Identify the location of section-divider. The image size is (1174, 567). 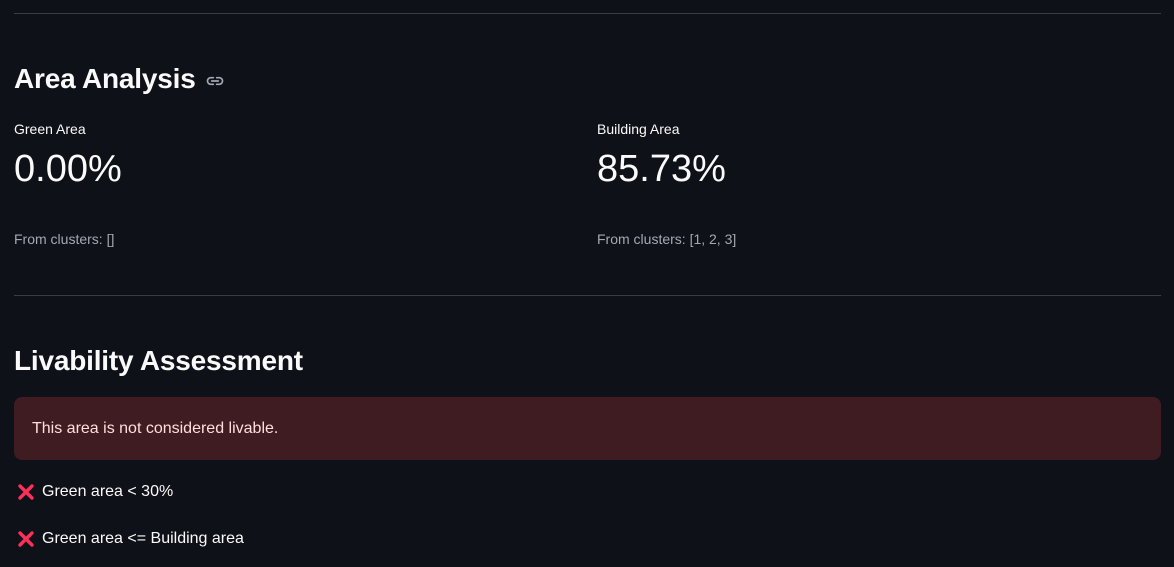
(587, 295).